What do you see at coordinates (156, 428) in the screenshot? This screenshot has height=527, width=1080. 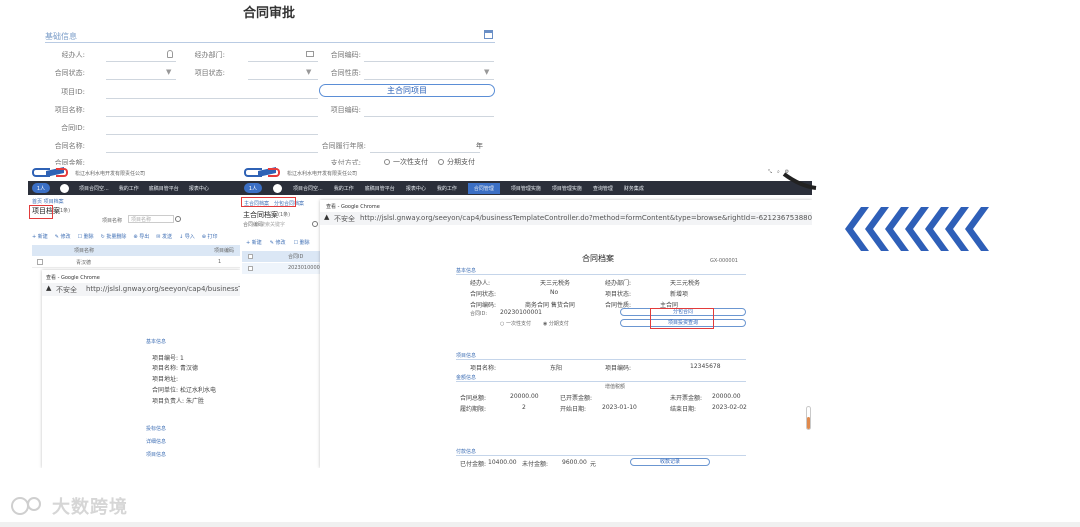 I see `section-bid: 投标信息` at bounding box center [156, 428].